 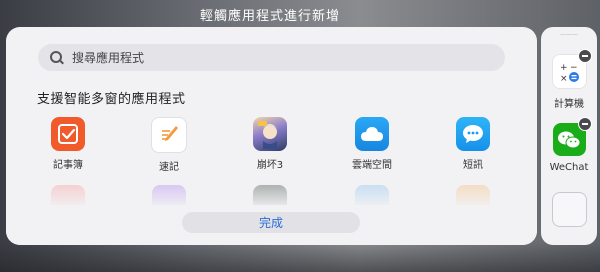 I want to click on app-cloud: 雲端空間, so click(x=372, y=144).